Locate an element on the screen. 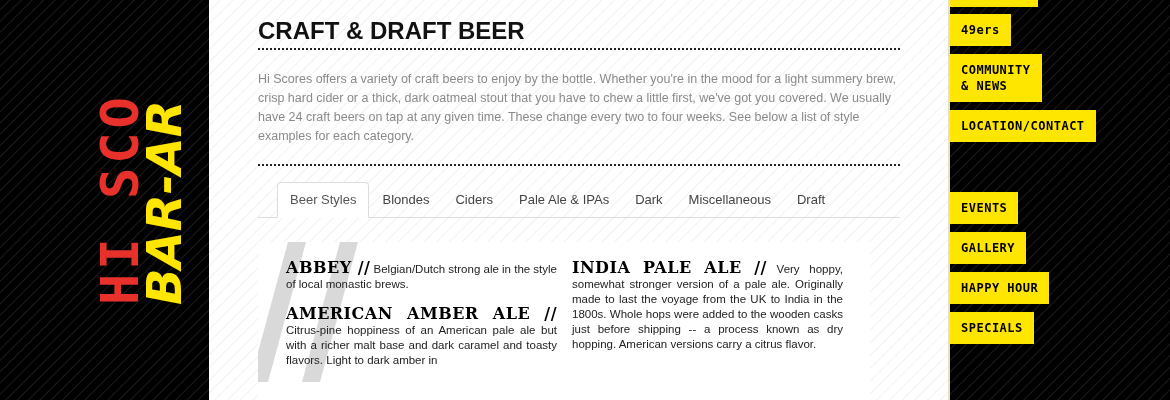 The width and height of the screenshot is (1170, 400). nav-link: LOCATION/CONTACT is located at coordinates (1023, 126).